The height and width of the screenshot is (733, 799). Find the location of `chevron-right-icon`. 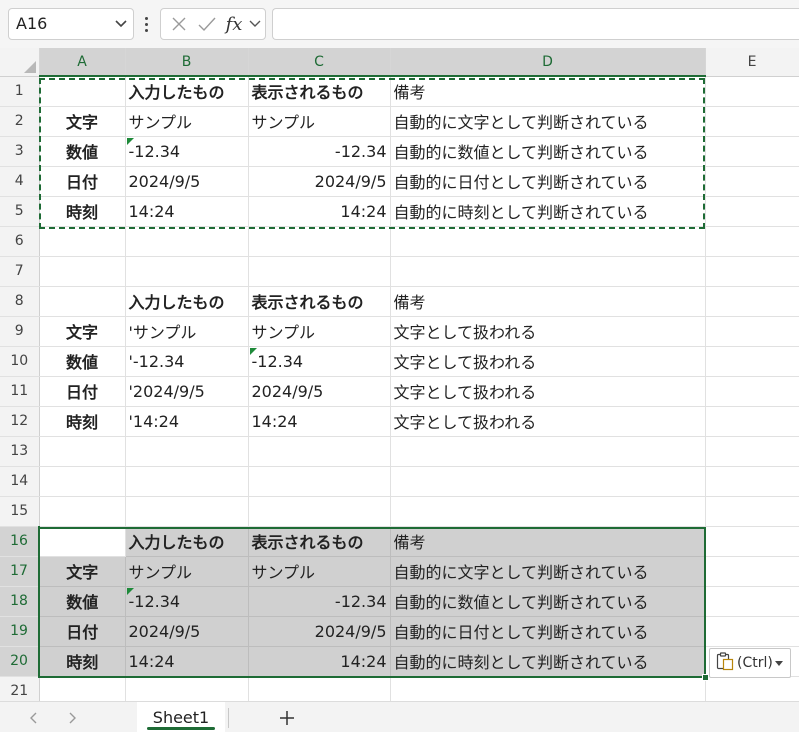

chevron-right-icon is located at coordinates (73, 717).